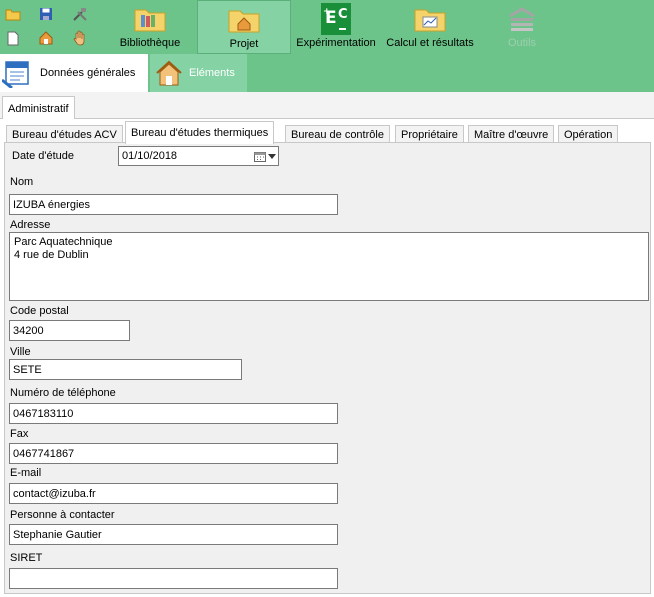 This screenshot has height=597, width=654. What do you see at coordinates (88, 73) in the screenshot?
I see `subtab-donnees-label: Données générales` at bounding box center [88, 73].